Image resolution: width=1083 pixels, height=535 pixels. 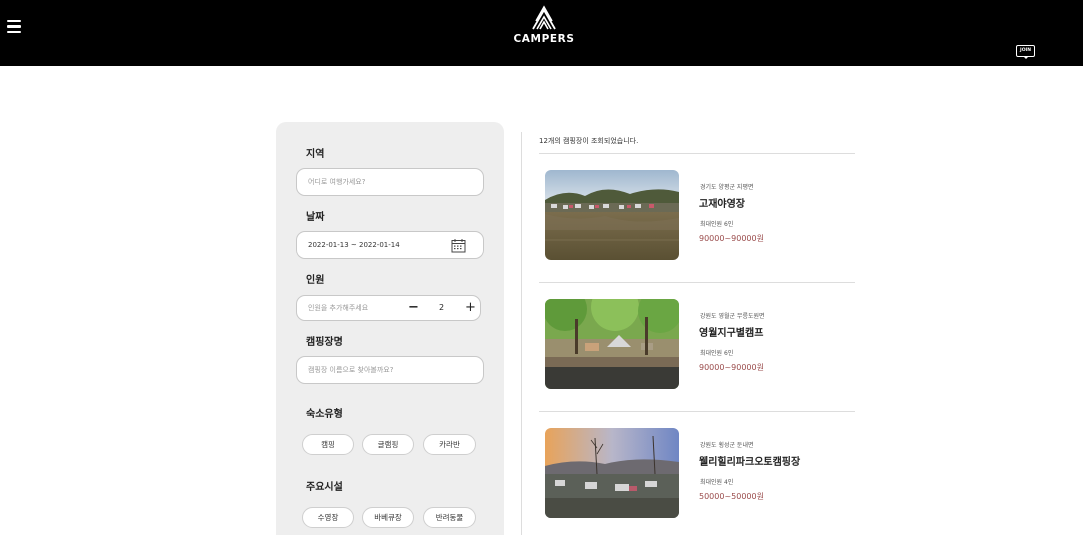 I want to click on campsite-location: 경기도 양평군 지평면, so click(x=727, y=187).